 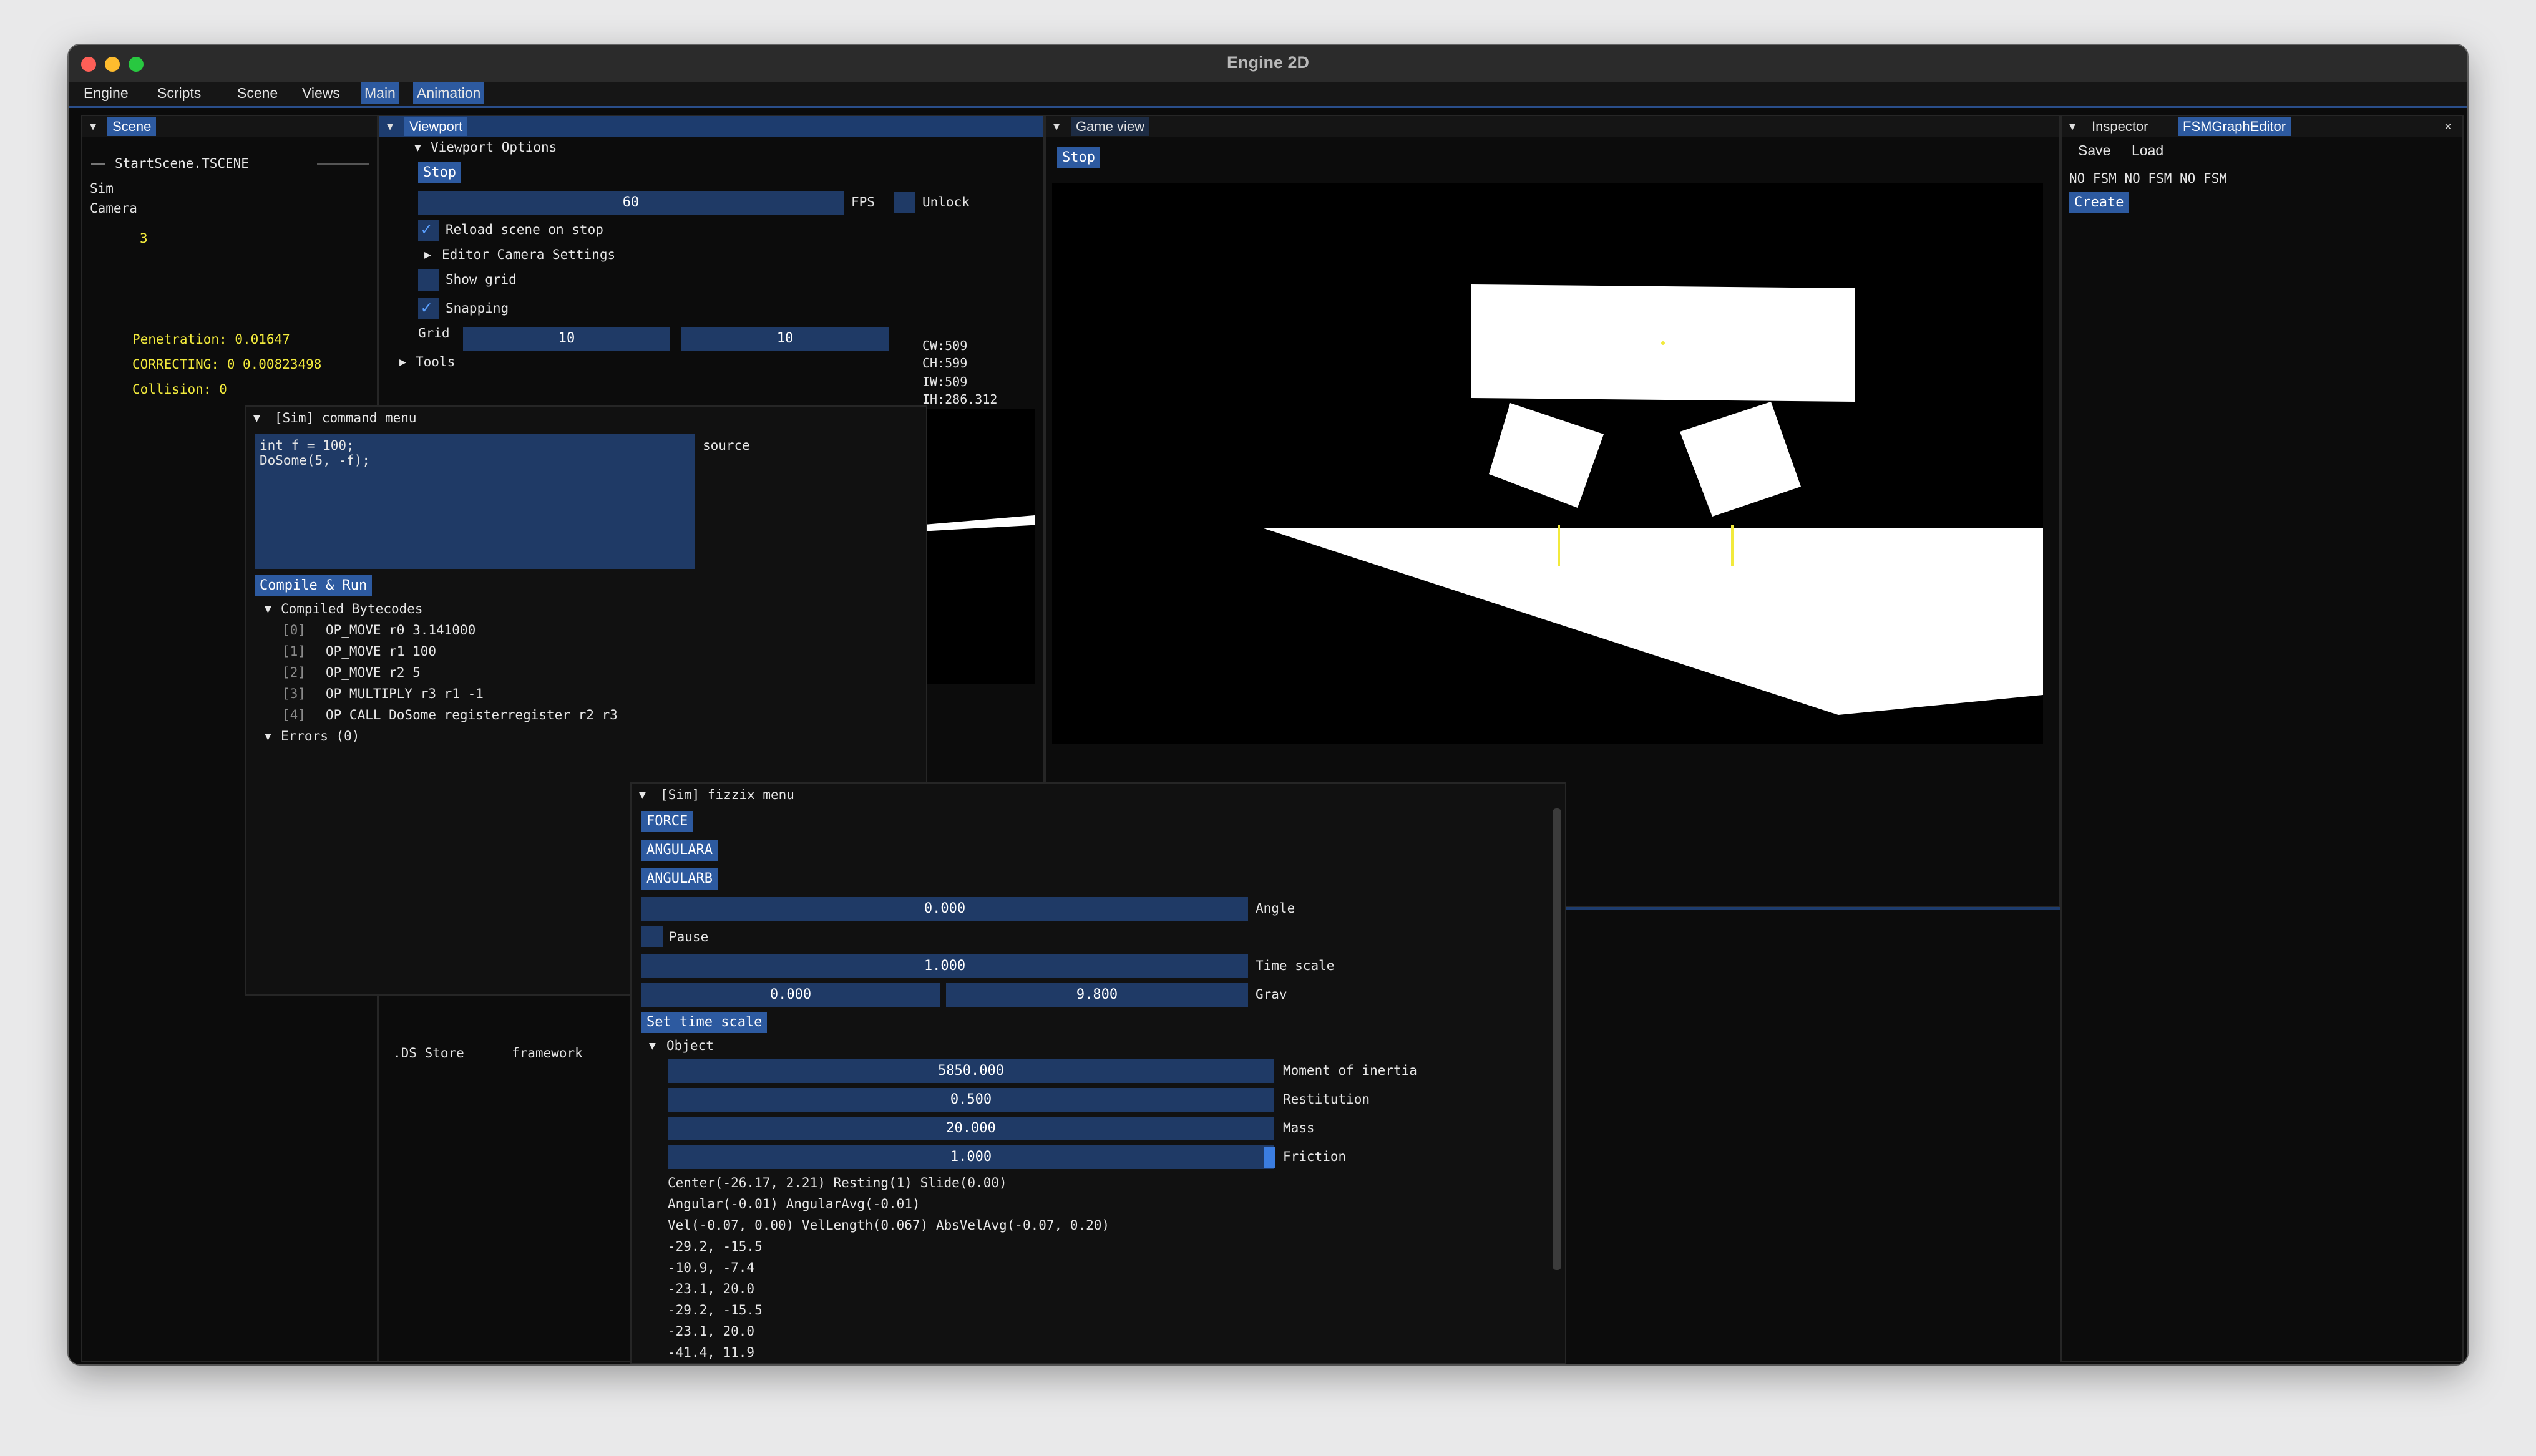 I want to click on angularb-button: ANGULARB, so click(x=680, y=879).